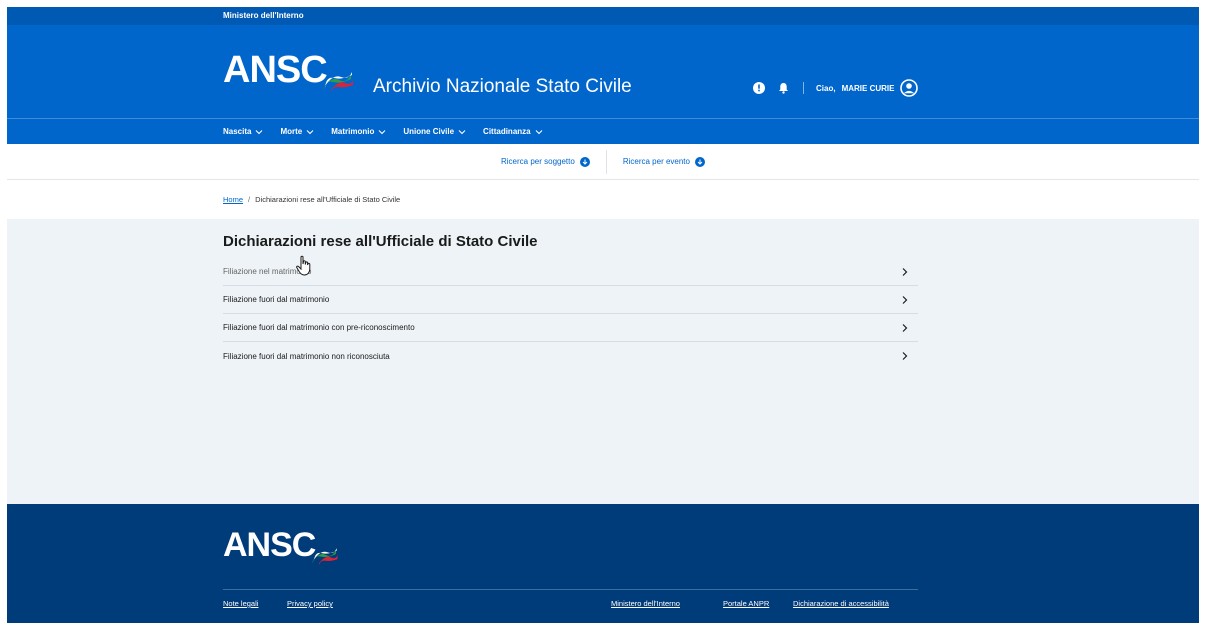 This screenshot has height=623, width=1206. I want to click on logo-text: ANSC, so click(275, 69).